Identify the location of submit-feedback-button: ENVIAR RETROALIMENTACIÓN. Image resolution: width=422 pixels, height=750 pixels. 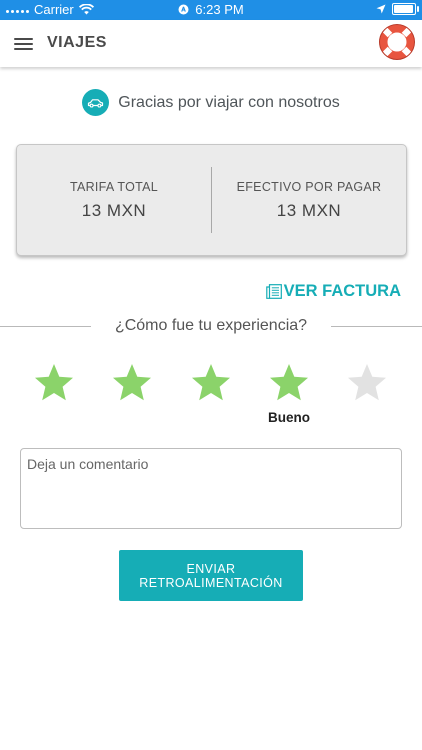
(211, 575).